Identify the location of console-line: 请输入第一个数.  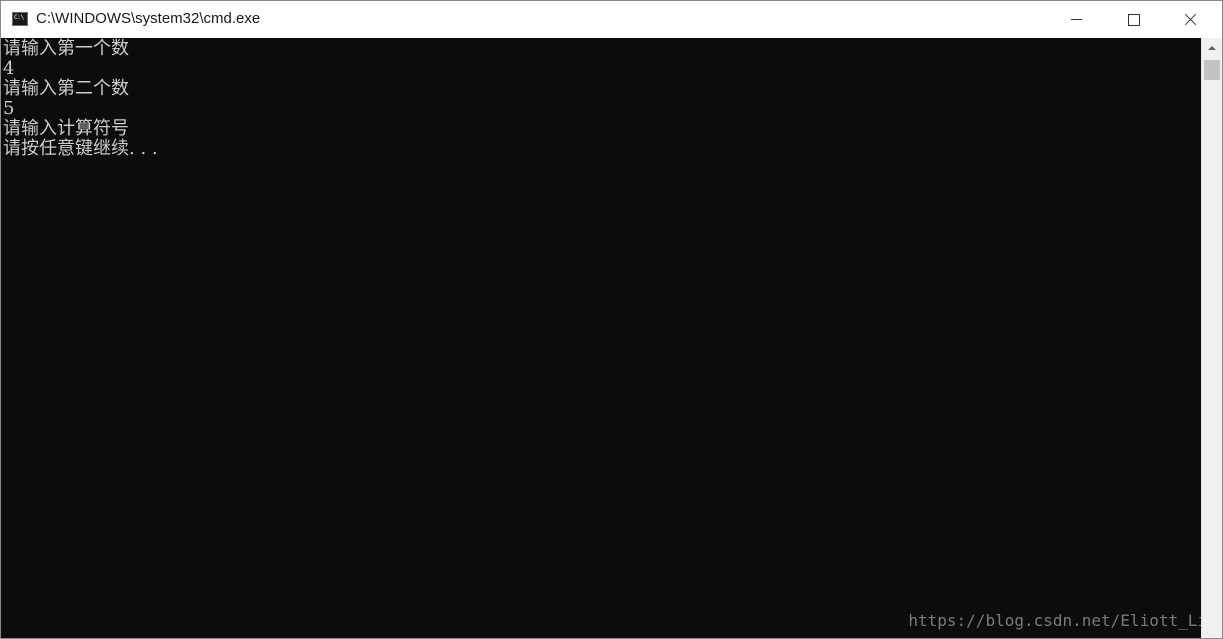
(66, 48).